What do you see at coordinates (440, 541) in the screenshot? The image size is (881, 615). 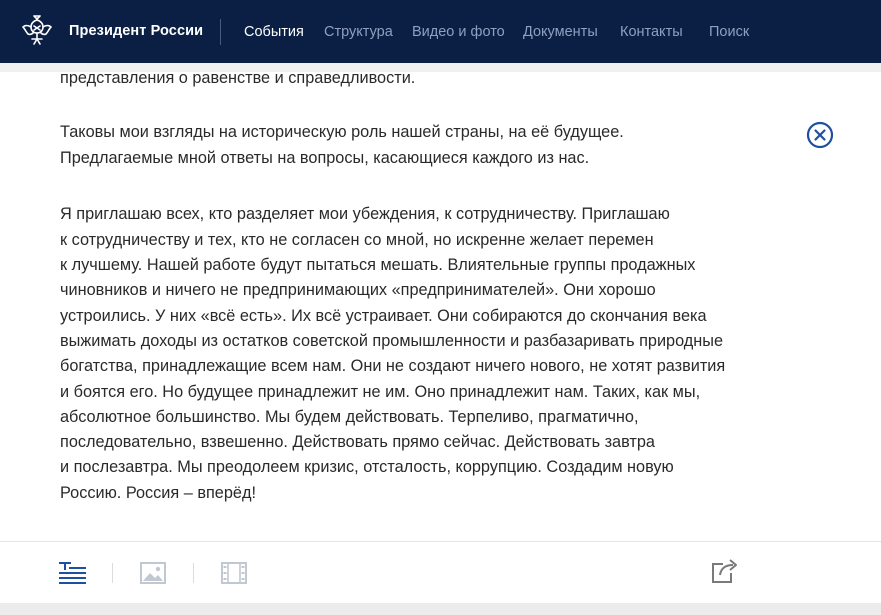 I see `toolbar-divider` at bounding box center [440, 541].